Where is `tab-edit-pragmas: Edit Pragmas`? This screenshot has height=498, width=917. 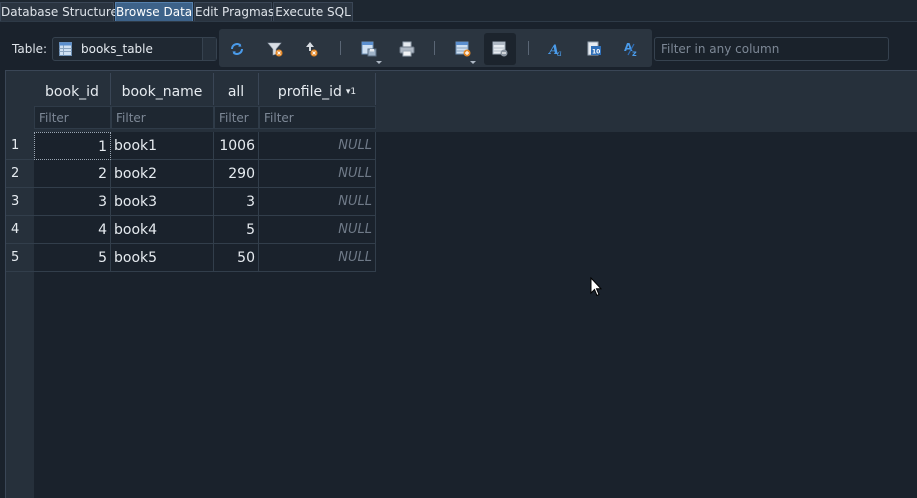
tab-edit-pragmas: Edit Pragmas is located at coordinates (234, 11).